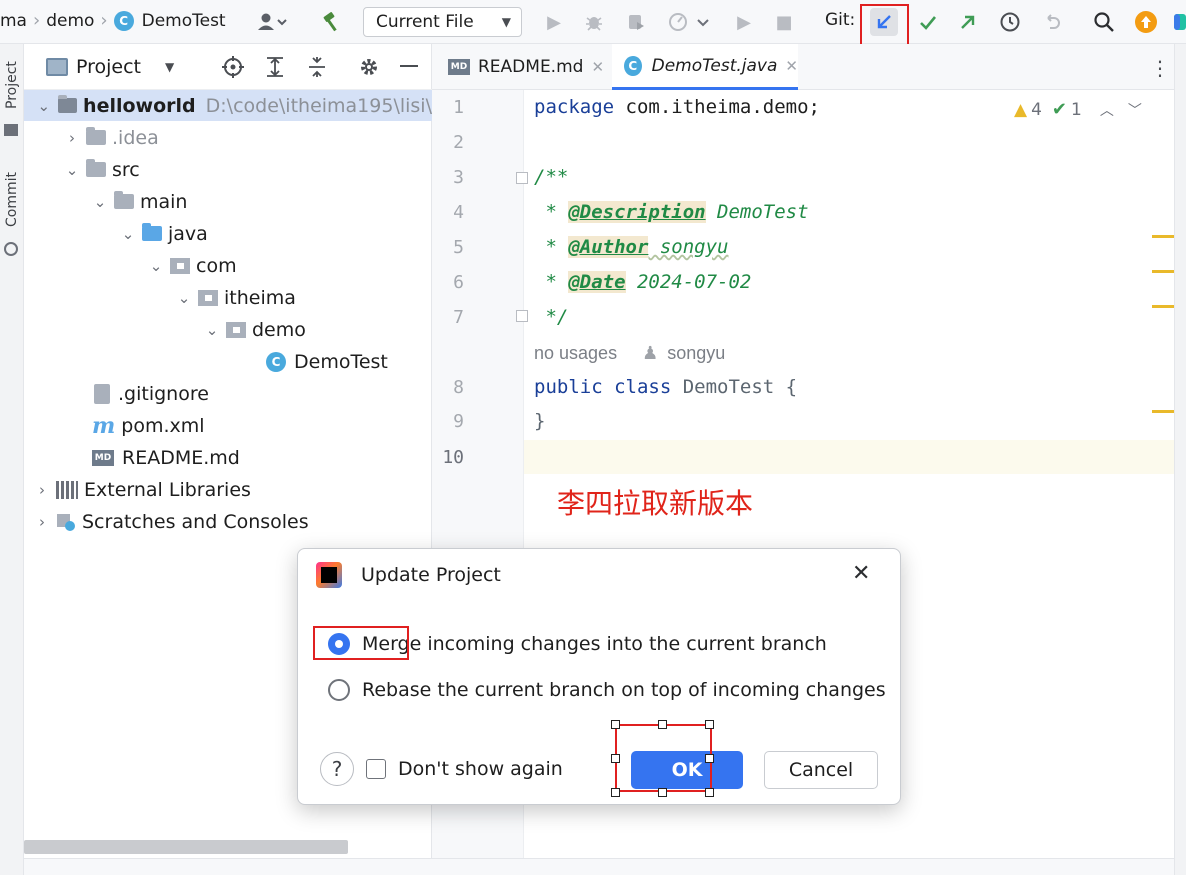  I want to click on run-icon: ▶, so click(554, 22).